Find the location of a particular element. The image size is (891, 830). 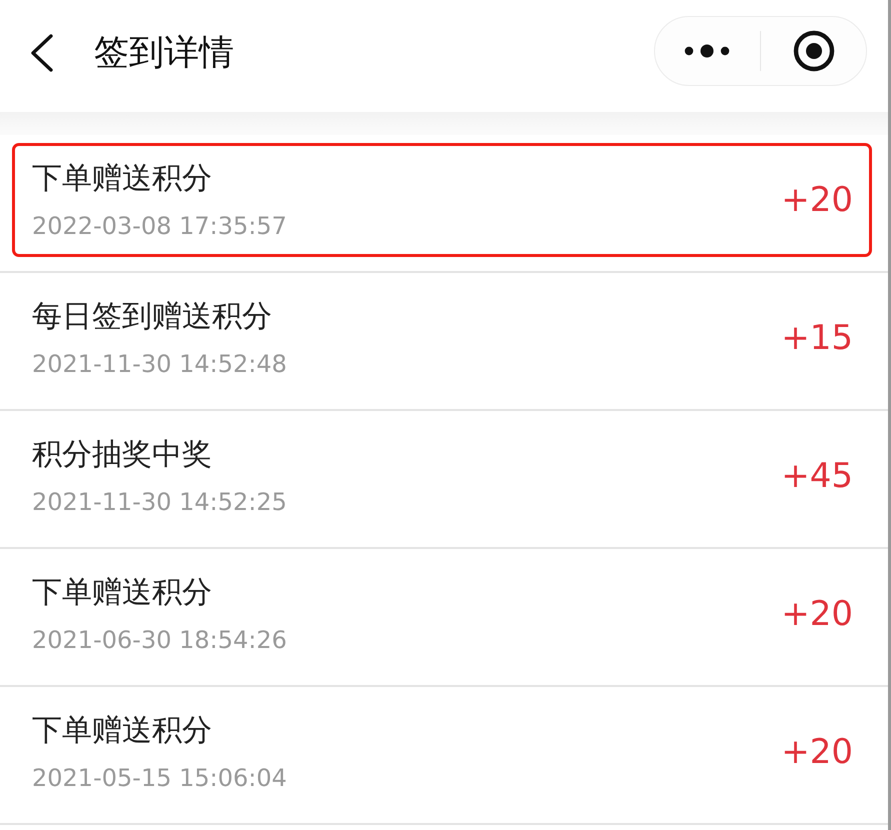

record-title: 积分抽奖中奖 is located at coordinates (122, 455).